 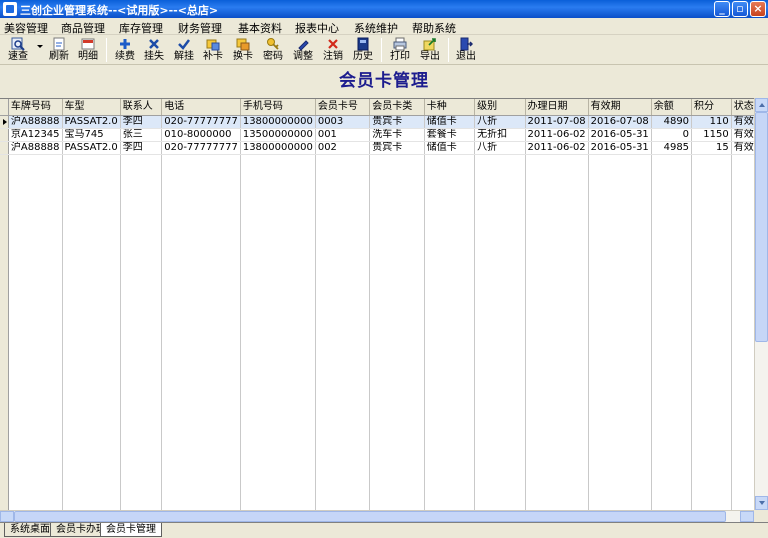 I want to click on column-header: 余额, so click(x=672, y=107).